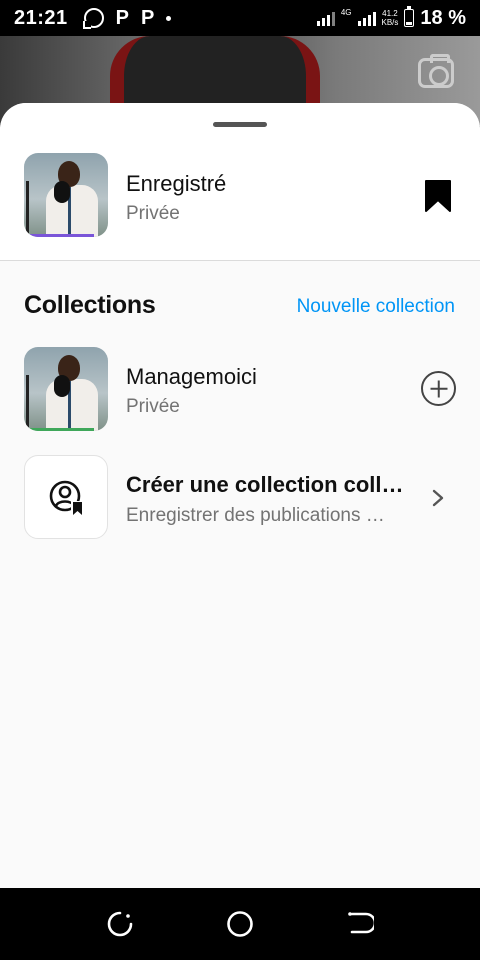 The image size is (480, 960). What do you see at coordinates (438, 388) in the screenshot?
I see `add-circle-icon` at bounding box center [438, 388].